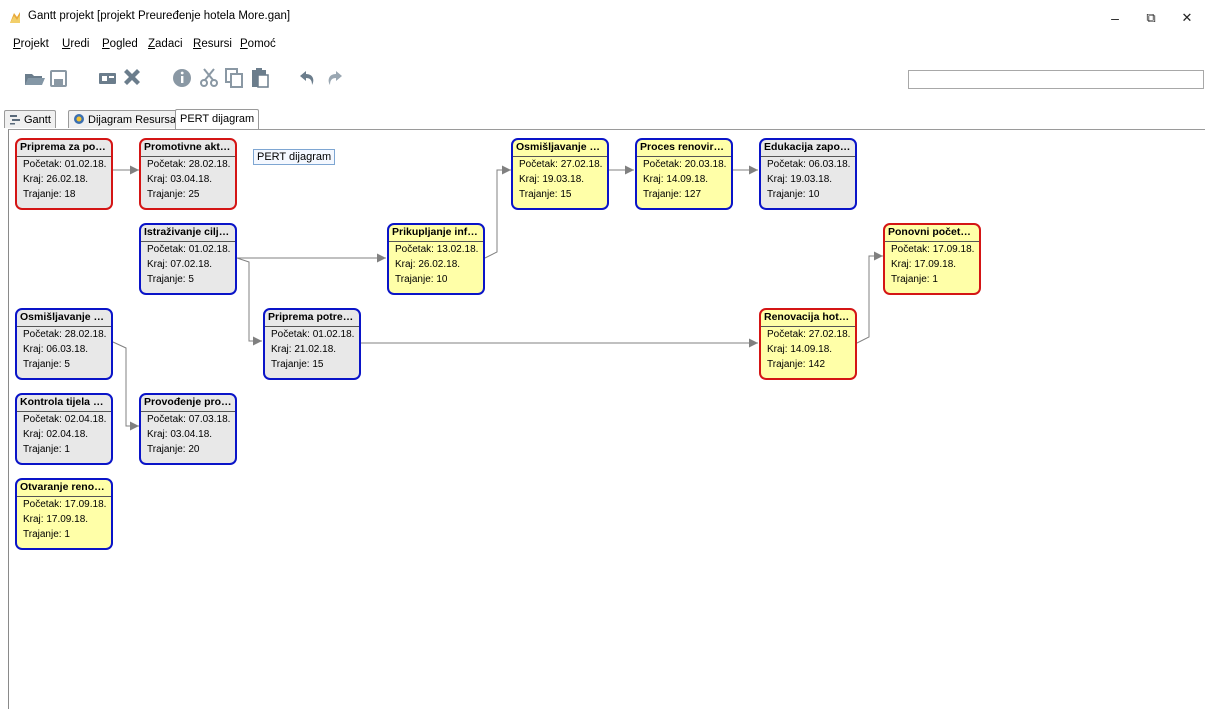 The width and height of the screenshot is (1205, 709). What do you see at coordinates (15, 120) in the screenshot?
I see `gantt-tab-icon` at bounding box center [15, 120].